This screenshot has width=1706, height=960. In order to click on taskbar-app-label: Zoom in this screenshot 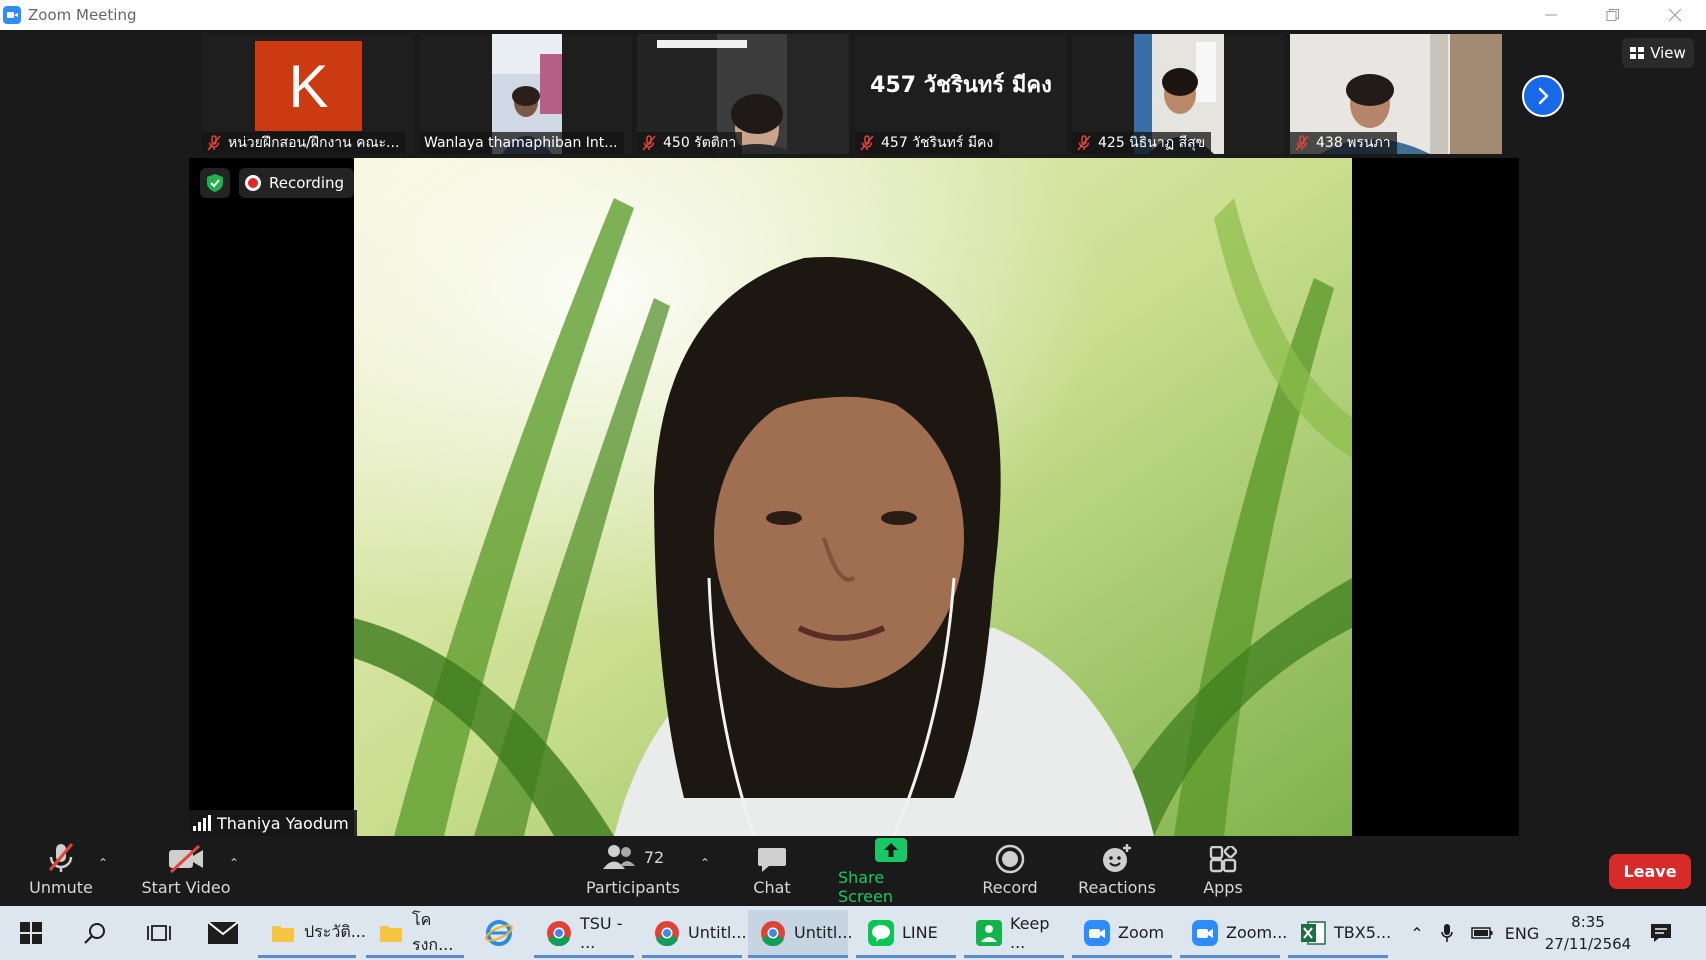, I will do `click(1141, 932)`.